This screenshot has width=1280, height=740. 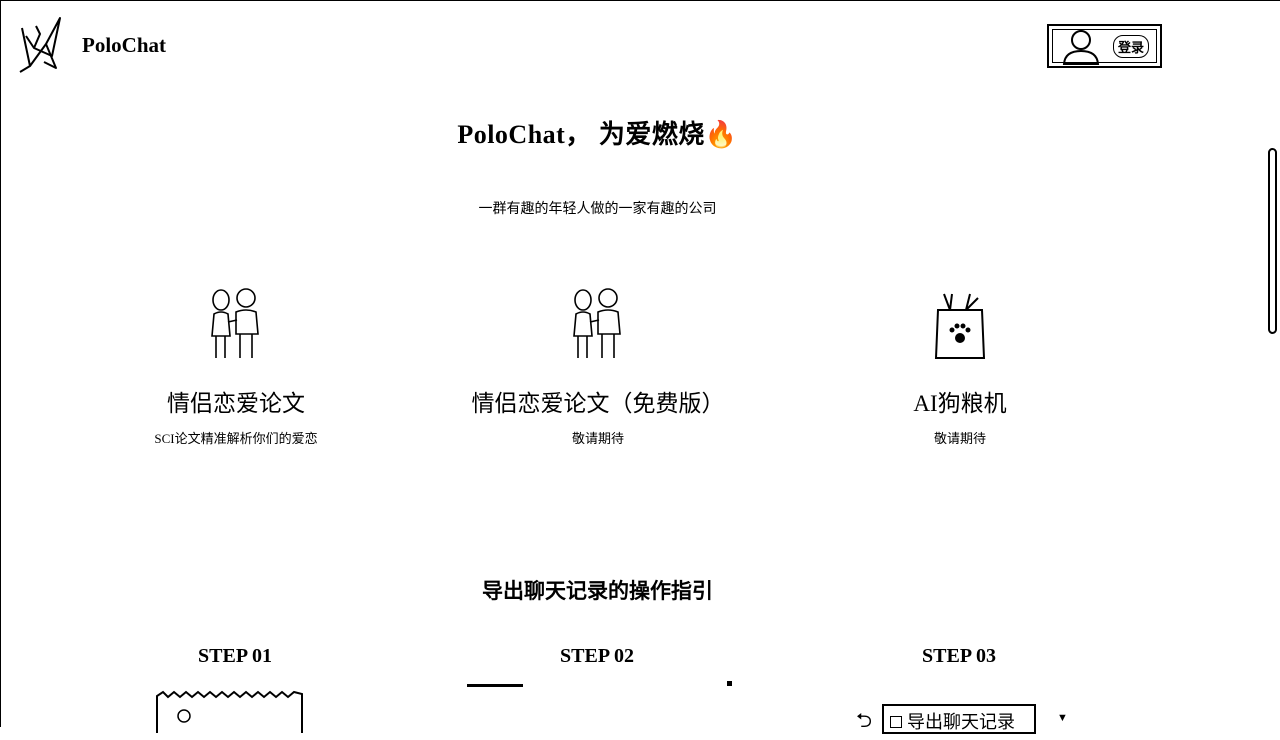 I want to click on scrollbar-thumb, so click(x=1272, y=241).